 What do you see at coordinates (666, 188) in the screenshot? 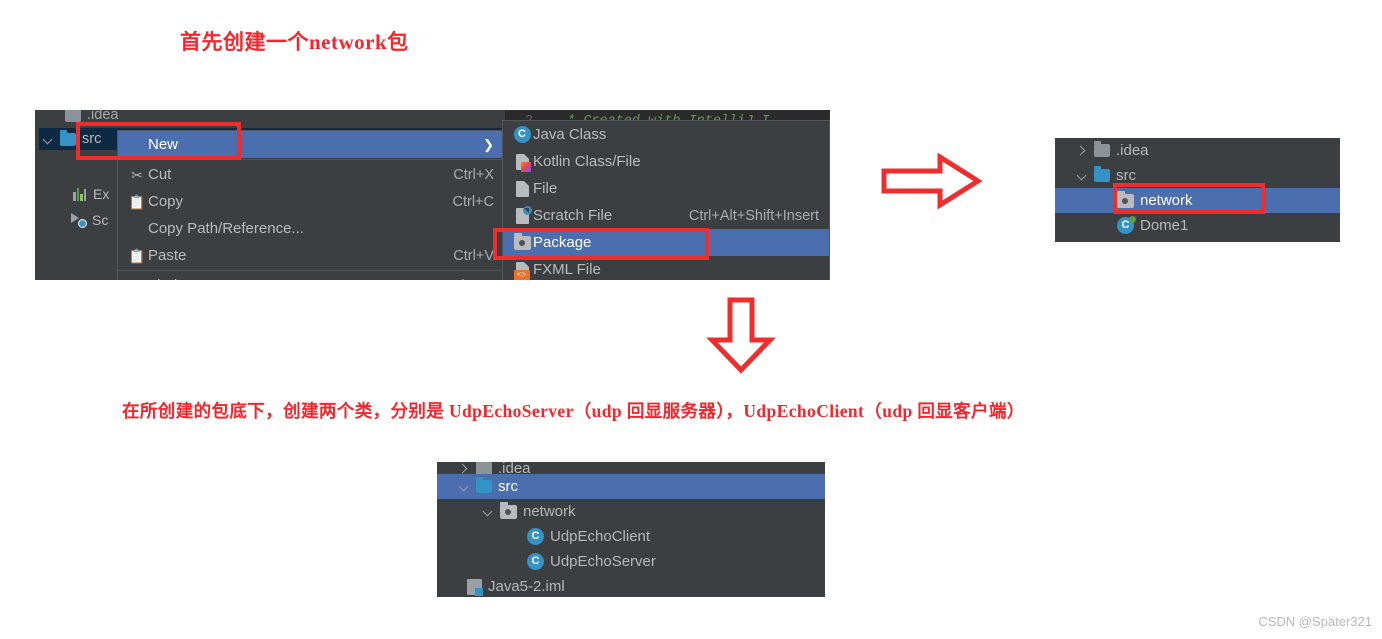
I see `submenu-item-file: File` at bounding box center [666, 188].